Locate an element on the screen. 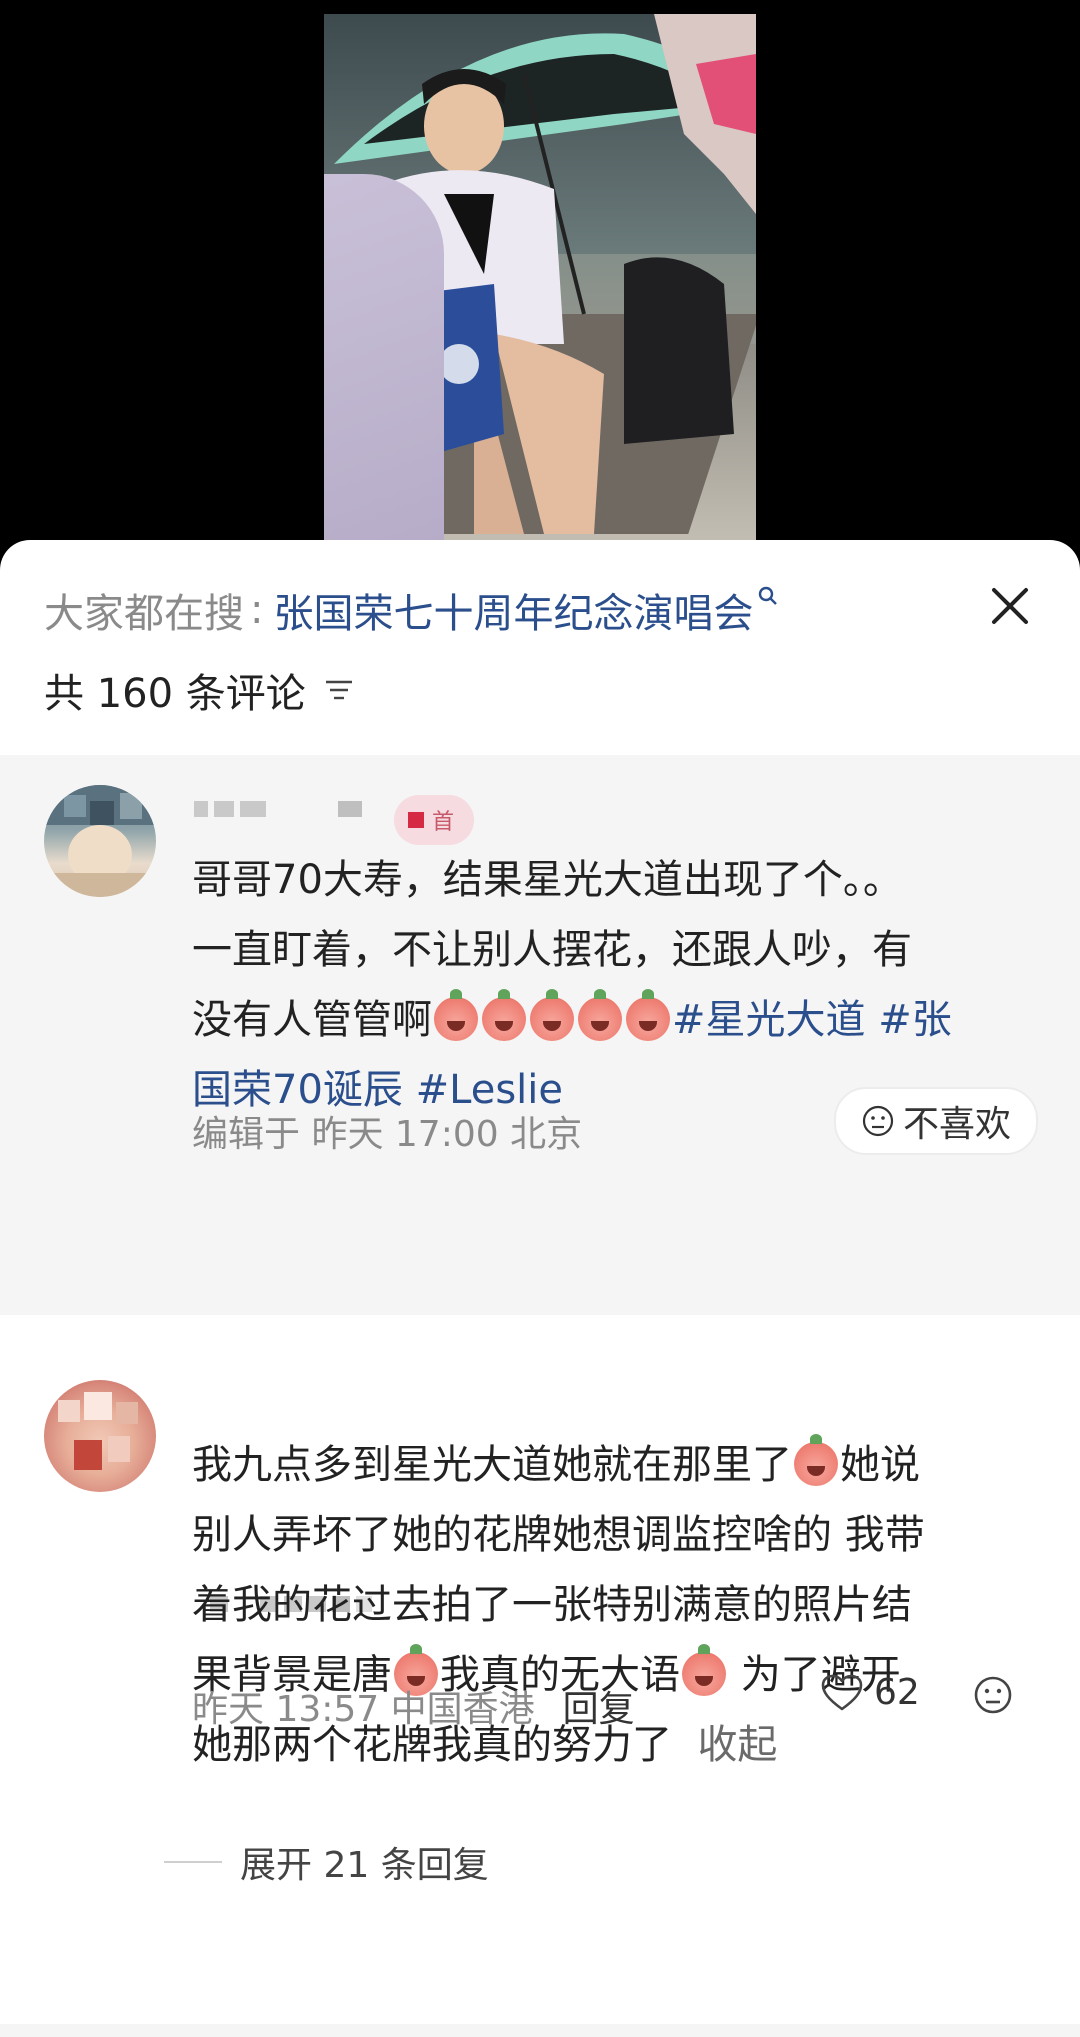  comment-count-row: 共 160 条评论 is located at coordinates (199, 690).